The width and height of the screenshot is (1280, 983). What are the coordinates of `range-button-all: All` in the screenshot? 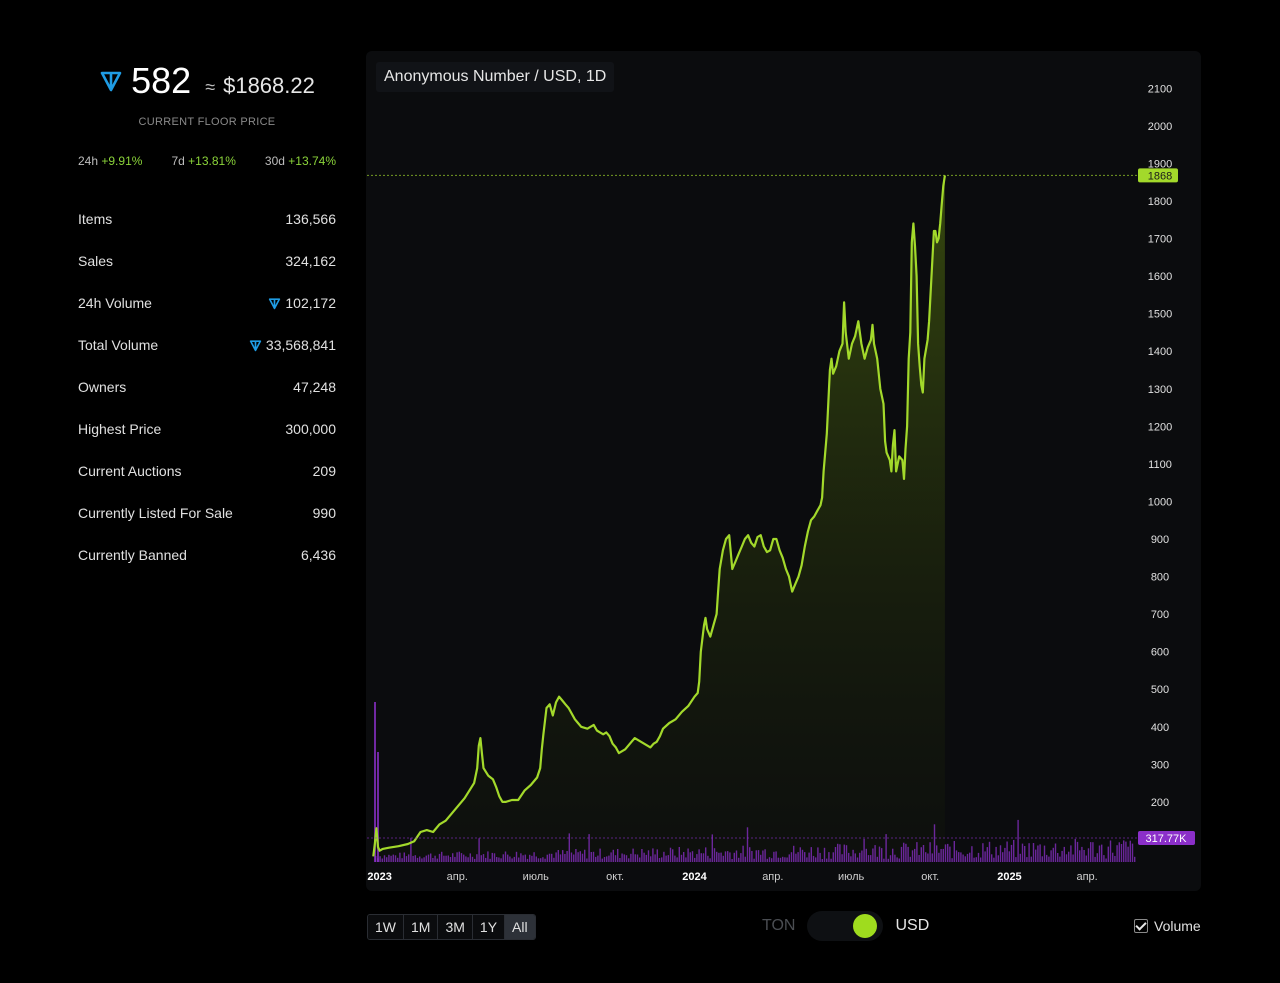 It's located at (520, 927).